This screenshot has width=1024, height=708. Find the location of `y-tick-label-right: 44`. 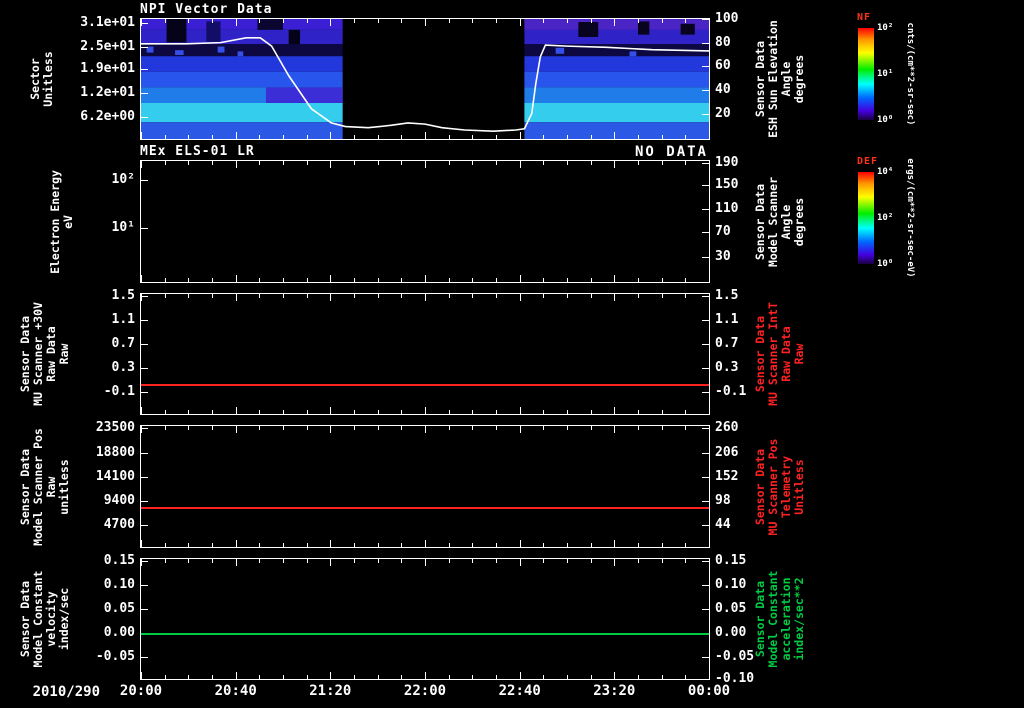

y-tick-label-right: 44 is located at coordinates (723, 525).